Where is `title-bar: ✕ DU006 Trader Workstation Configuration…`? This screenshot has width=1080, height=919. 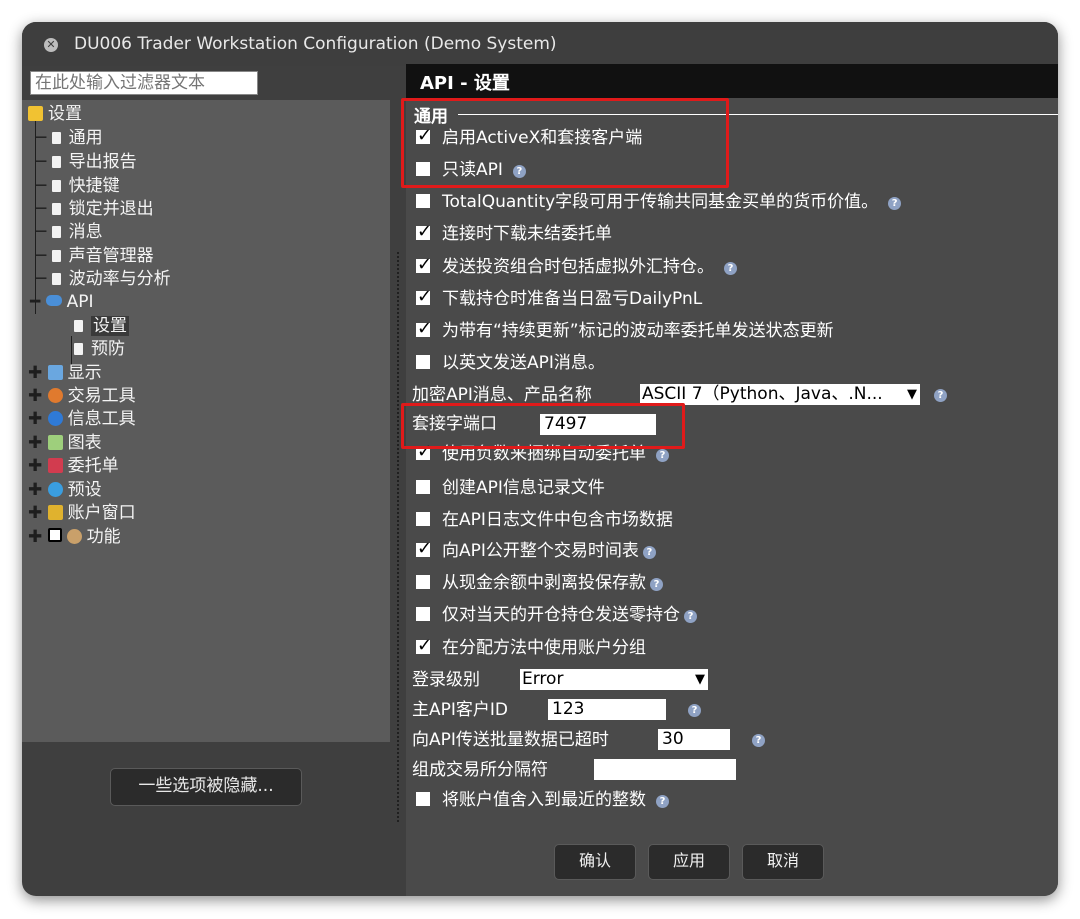
title-bar: ✕ DU006 Trader Workstation Configuration… is located at coordinates (540, 44).